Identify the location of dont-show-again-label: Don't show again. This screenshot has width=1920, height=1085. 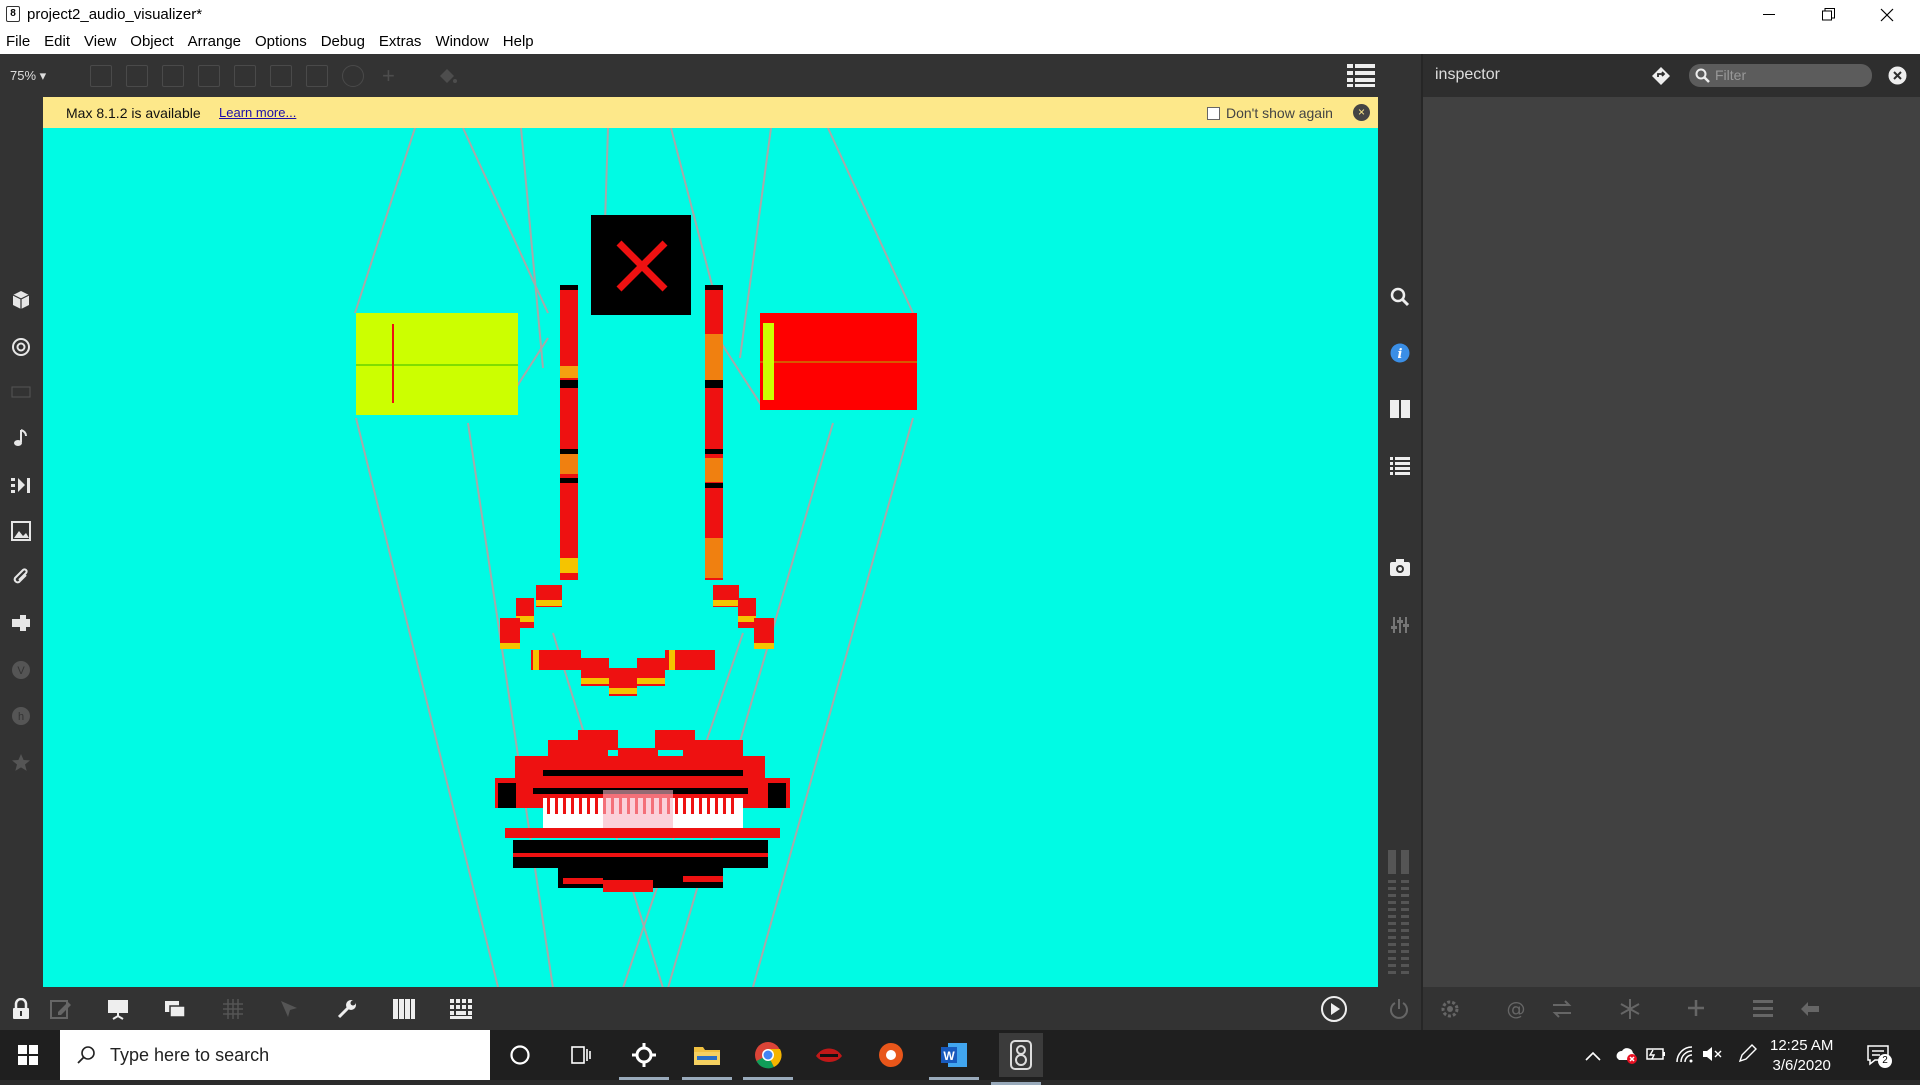
(1279, 113).